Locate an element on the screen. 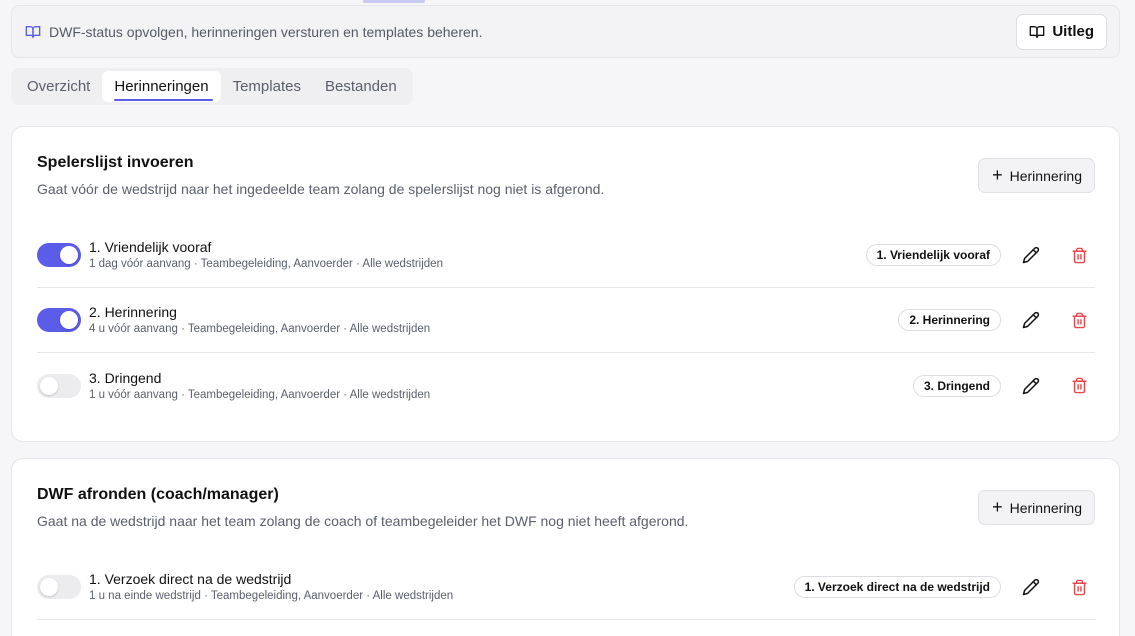 Image resolution: width=1135 pixels, height=636 pixels. reminder-title: 3. Dringend is located at coordinates (125, 377).